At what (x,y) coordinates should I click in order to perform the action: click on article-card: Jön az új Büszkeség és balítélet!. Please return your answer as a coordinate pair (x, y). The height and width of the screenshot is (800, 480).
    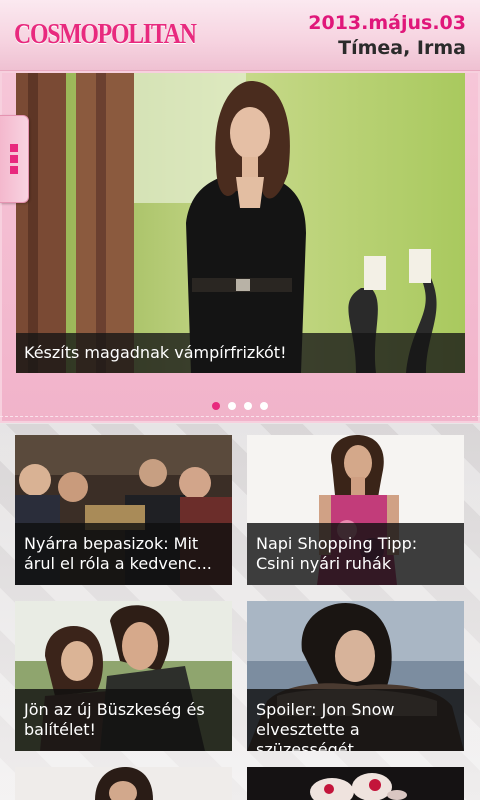
    Looking at the image, I should click on (123, 676).